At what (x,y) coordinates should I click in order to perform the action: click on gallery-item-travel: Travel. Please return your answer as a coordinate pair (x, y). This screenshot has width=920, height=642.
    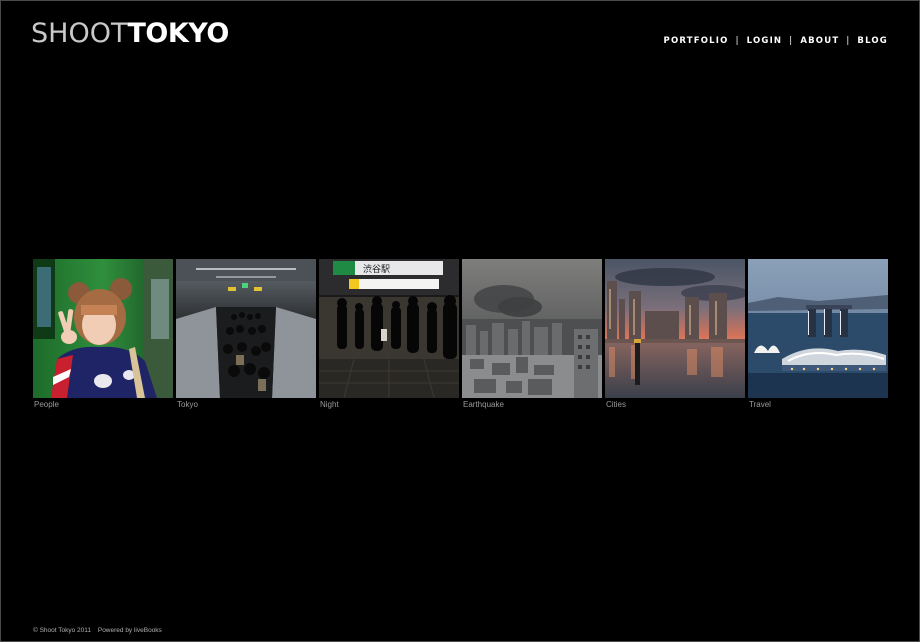
    Looking at the image, I should click on (818, 334).